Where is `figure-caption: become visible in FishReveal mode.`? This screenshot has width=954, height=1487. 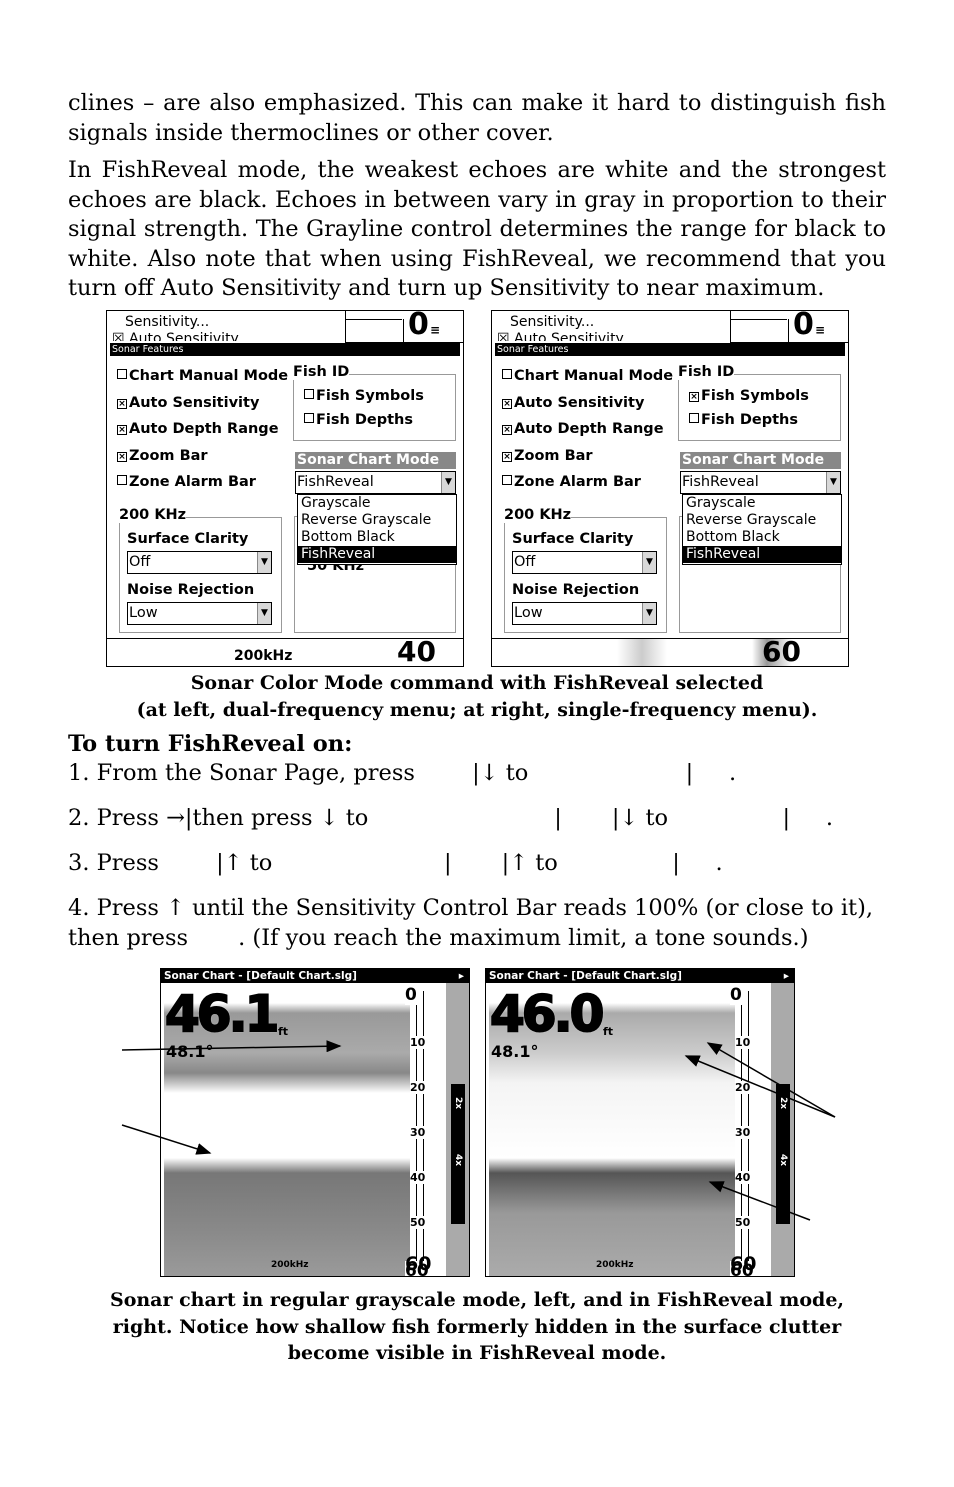 figure-caption: become visible in FishReveal mode. is located at coordinates (477, 1353).